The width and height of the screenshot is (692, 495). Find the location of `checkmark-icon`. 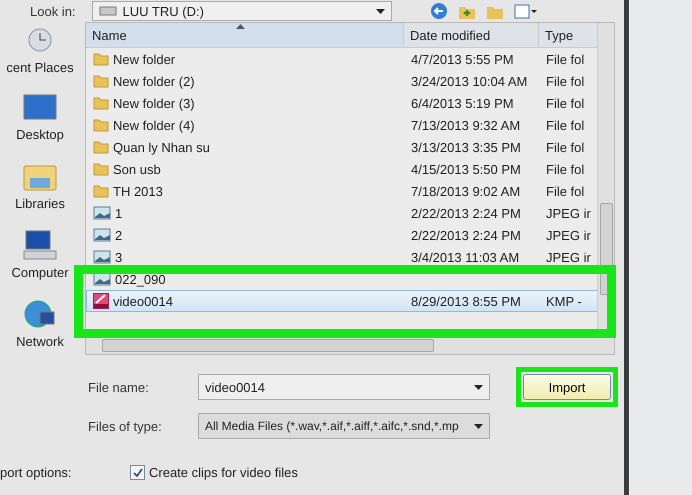

checkmark-icon is located at coordinates (137, 473).